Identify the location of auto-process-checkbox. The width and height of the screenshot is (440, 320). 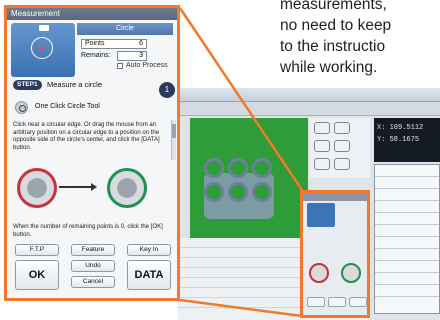
(120, 66).